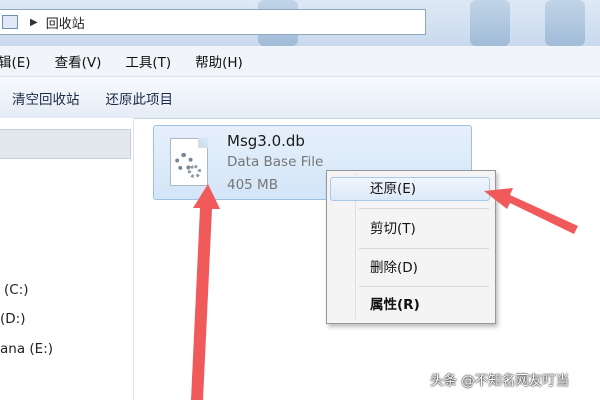 The height and width of the screenshot is (400, 600). What do you see at coordinates (411, 247) in the screenshot?
I see `context-menu: 还原(E) 剪切(T) 删除(D) 属性(R)` at bounding box center [411, 247].